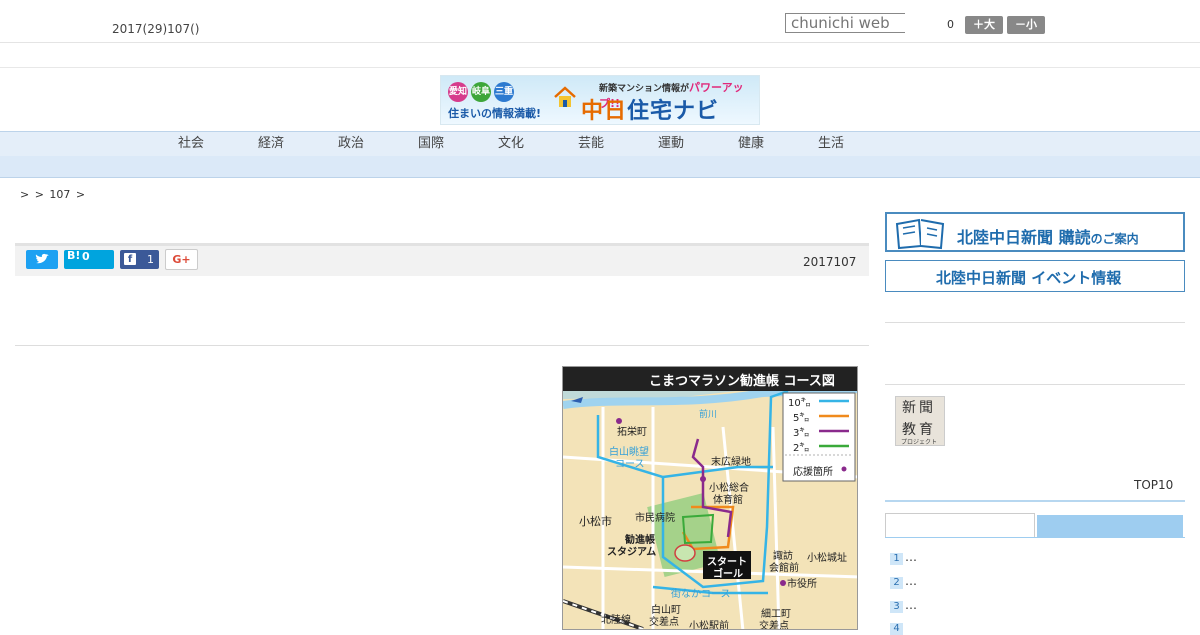 The image size is (1200, 635). What do you see at coordinates (671, 144) in the screenshot?
I see `nav-item-7: 運動` at bounding box center [671, 144].